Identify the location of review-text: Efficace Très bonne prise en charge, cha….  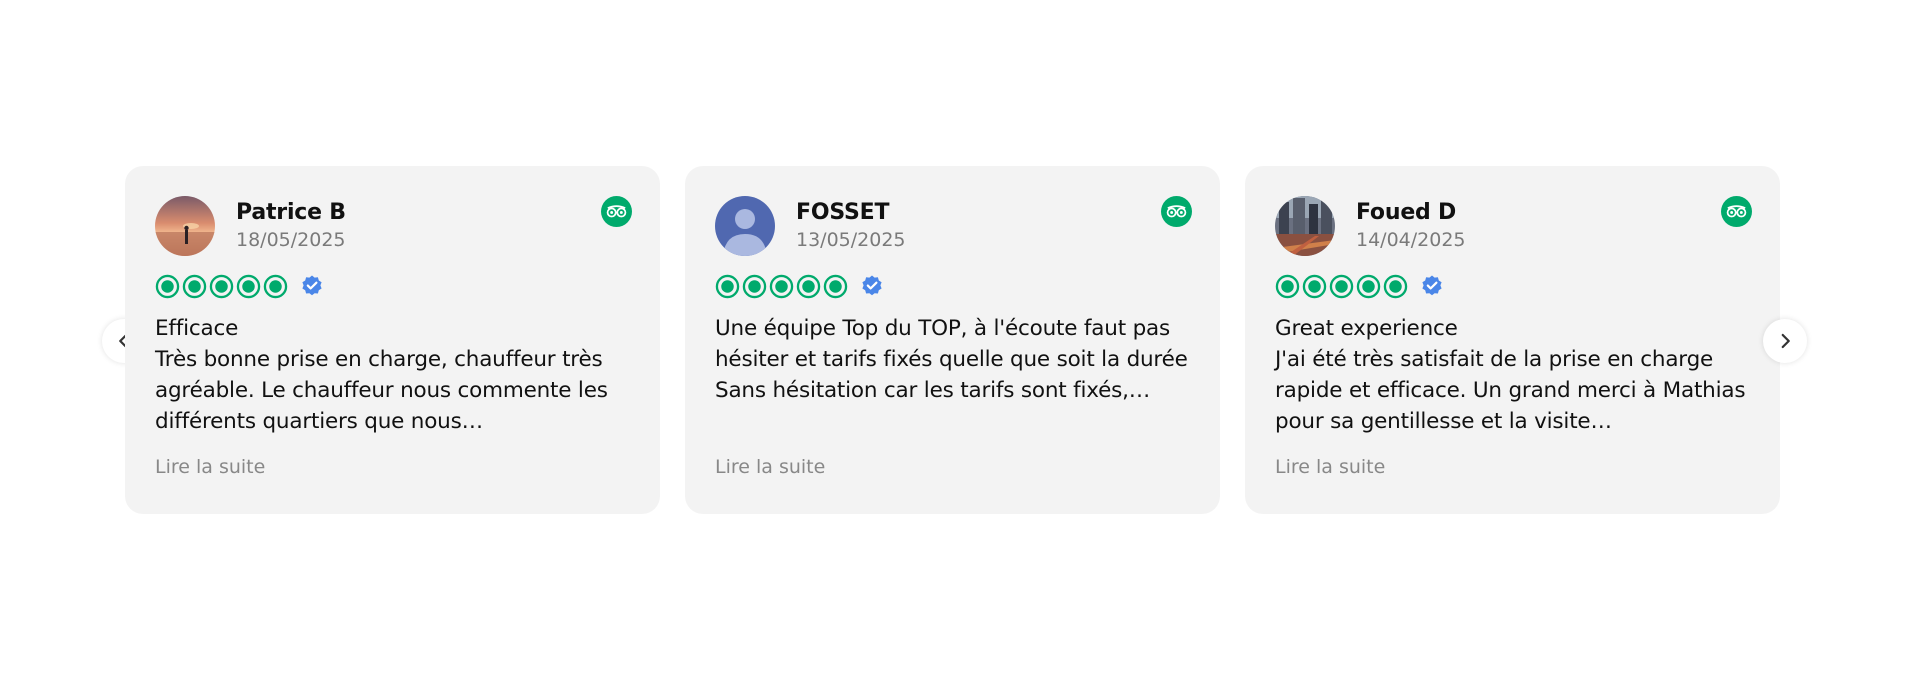
(381, 375).